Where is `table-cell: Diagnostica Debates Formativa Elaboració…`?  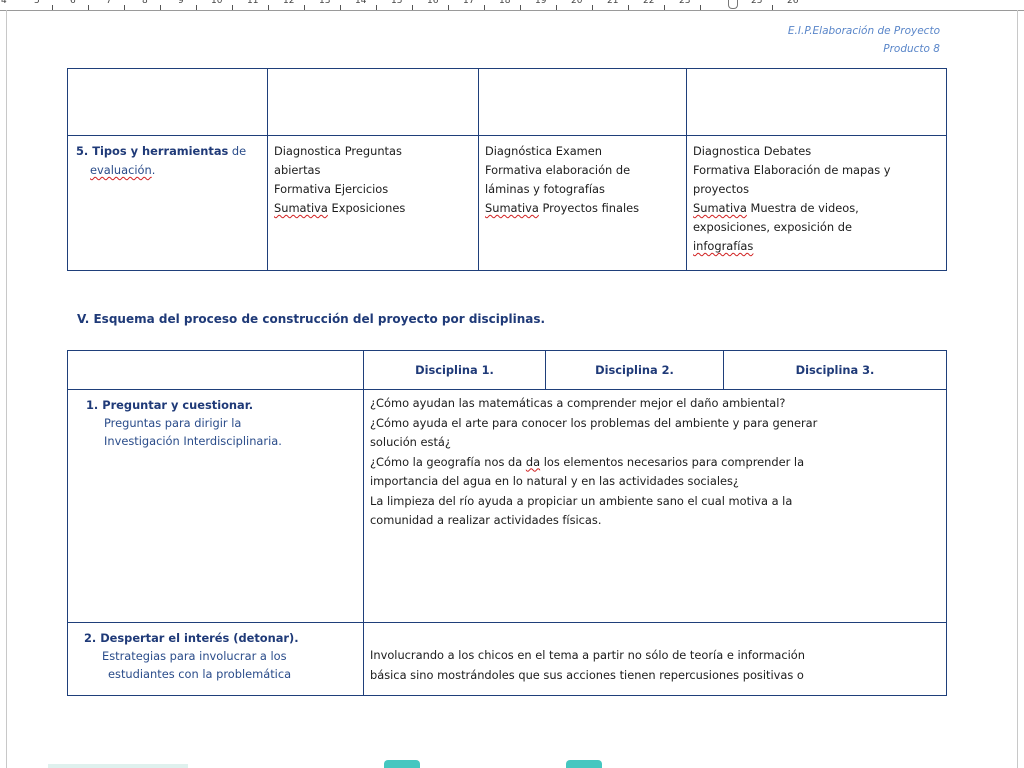
table-cell: Diagnostica Debates Formativa Elaboració… is located at coordinates (816, 203).